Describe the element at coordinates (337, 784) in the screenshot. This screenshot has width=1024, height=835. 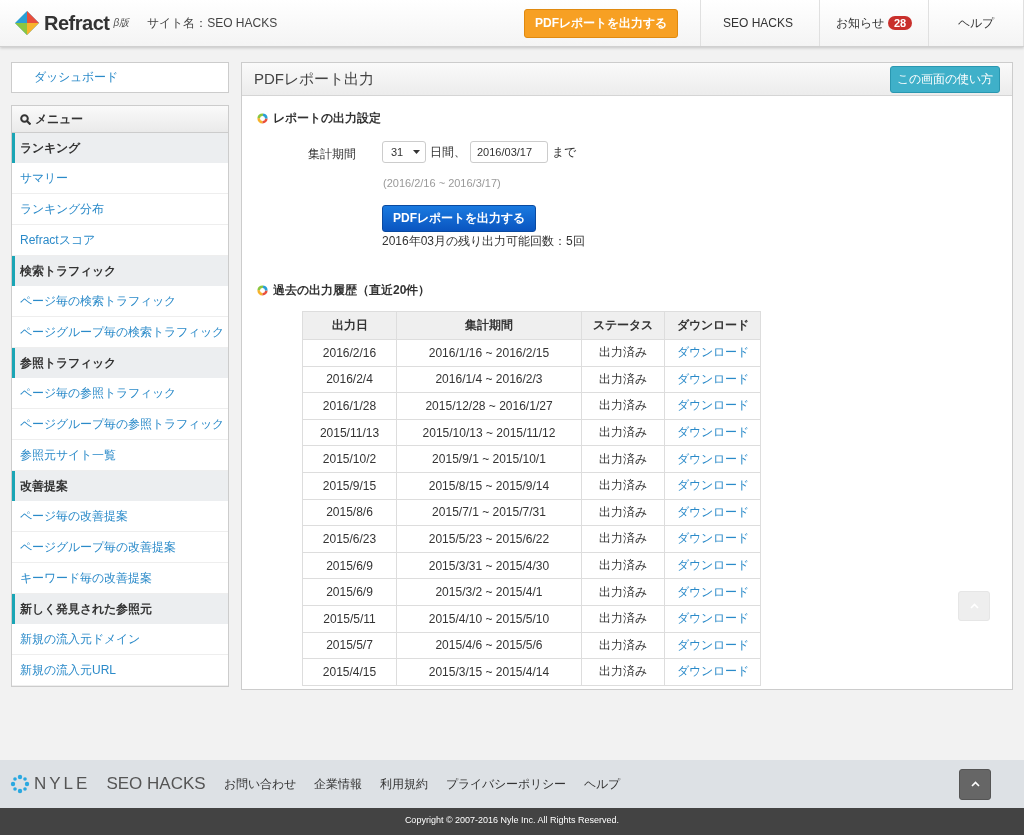
I see `footer-link: 企業情報` at that location.